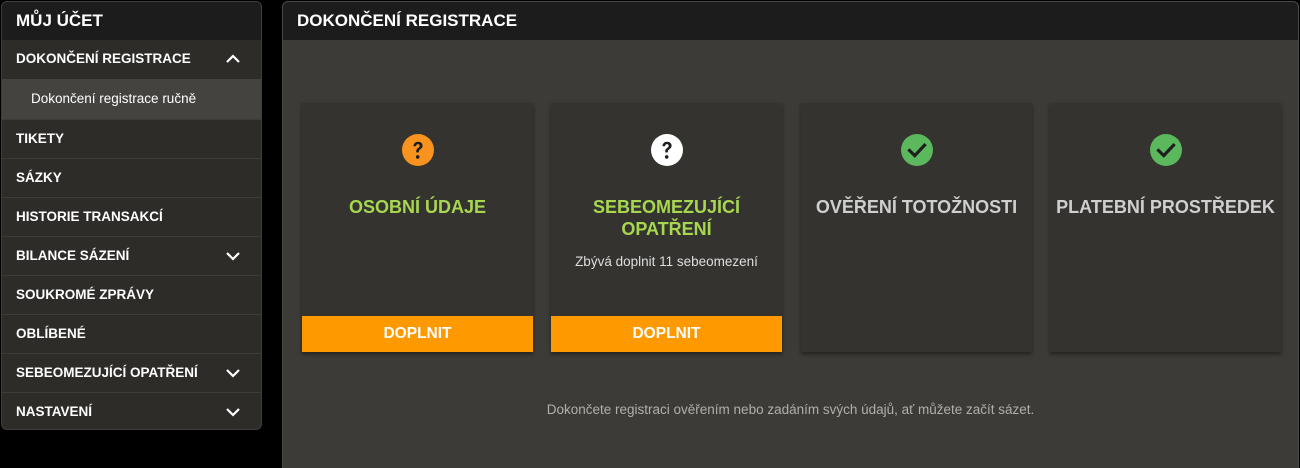  What do you see at coordinates (131, 333) in the screenshot?
I see `sidebar-item-oblibene: OBLÍBENÉ` at bounding box center [131, 333].